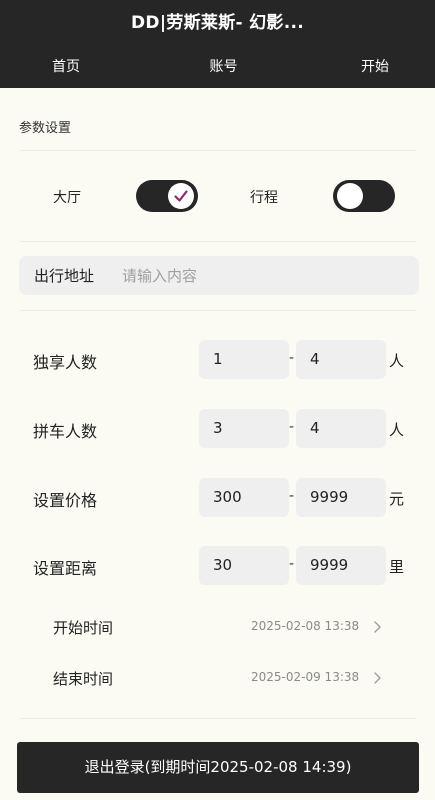 This screenshot has height=800, width=435. I want to click on start-time-label: 开始时间, so click(83, 628).